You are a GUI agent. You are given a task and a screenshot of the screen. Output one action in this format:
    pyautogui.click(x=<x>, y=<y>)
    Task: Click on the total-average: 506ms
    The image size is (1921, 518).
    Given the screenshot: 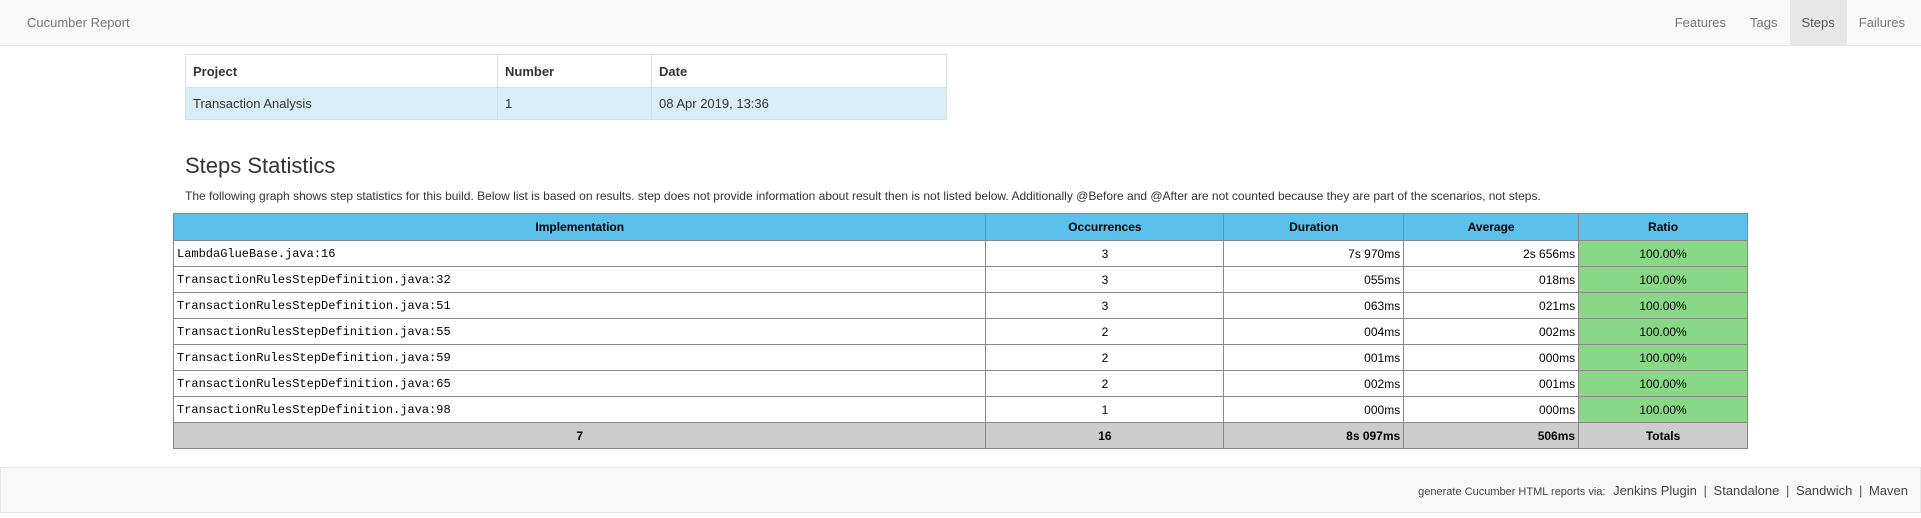 What is the action you would take?
    pyautogui.click(x=1491, y=435)
    